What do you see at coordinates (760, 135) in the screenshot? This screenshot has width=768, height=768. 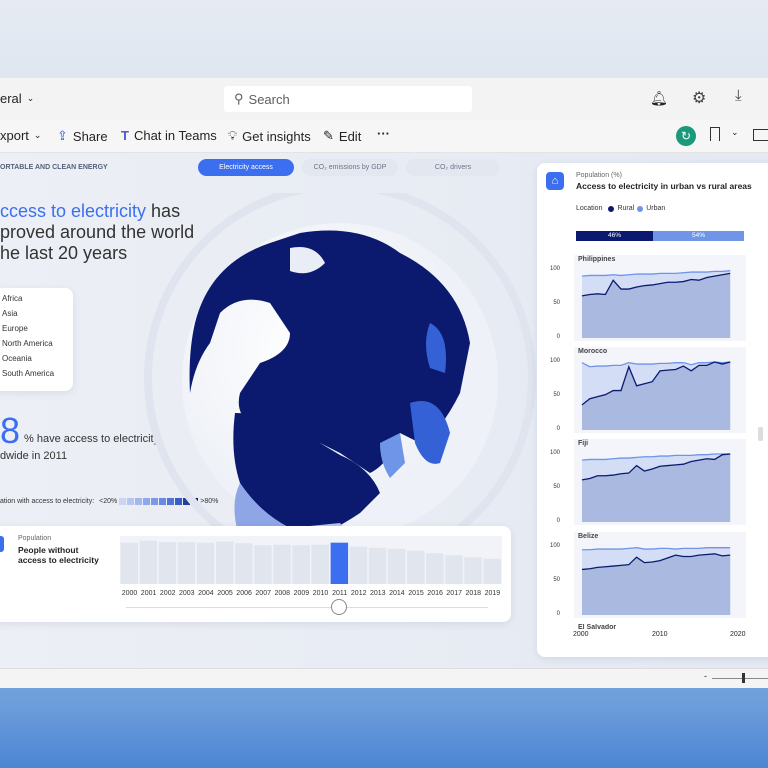 I see `view-icon` at bounding box center [760, 135].